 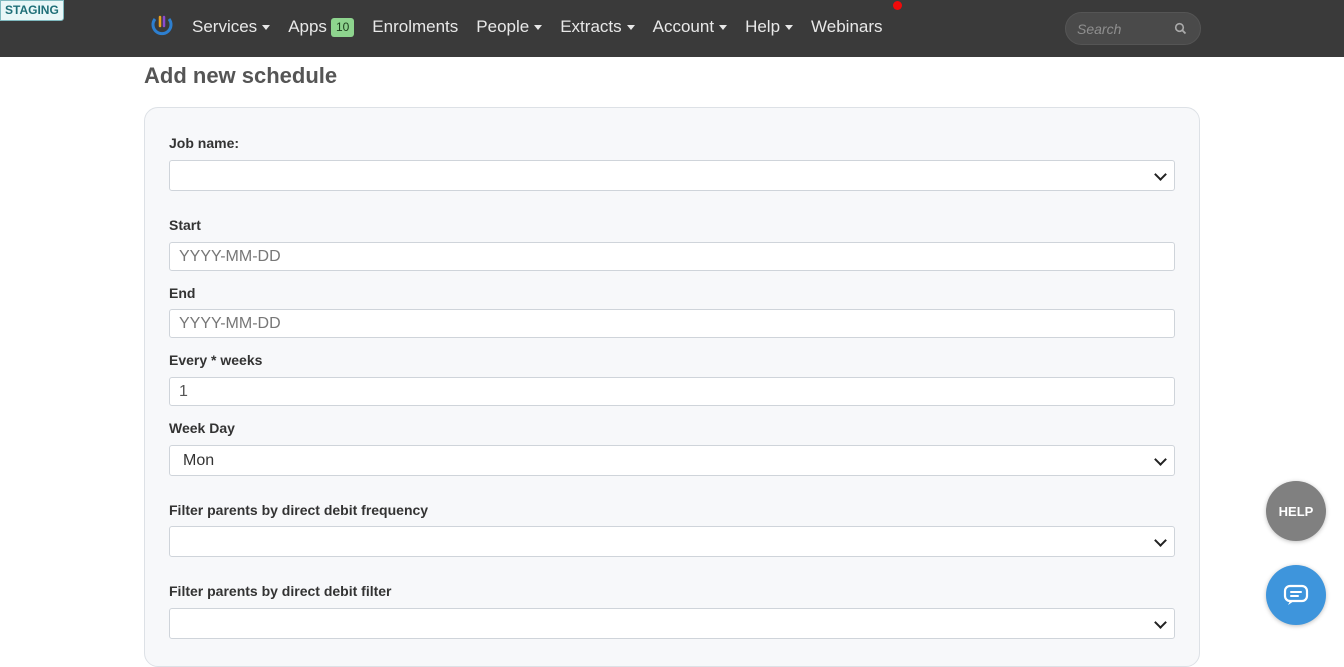 I want to click on search-box, so click(x=1133, y=28).